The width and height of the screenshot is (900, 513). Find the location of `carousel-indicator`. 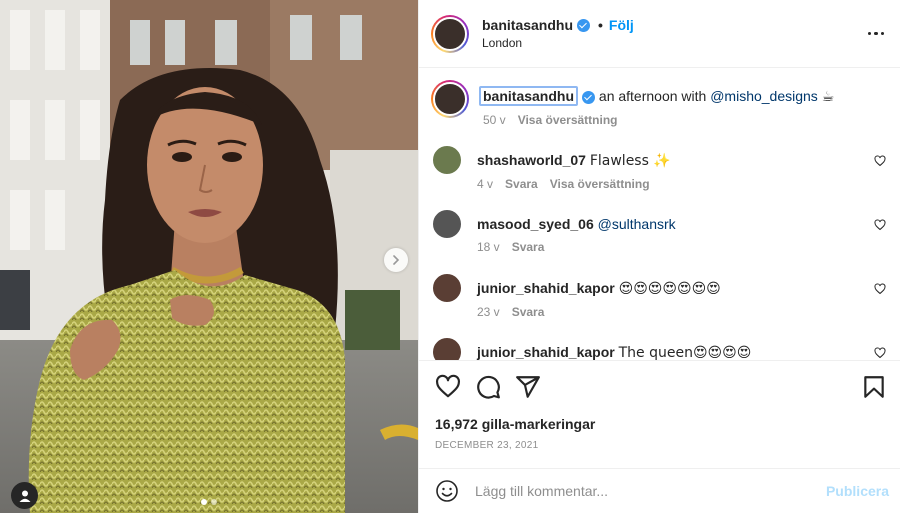

carousel-indicator is located at coordinates (209, 502).